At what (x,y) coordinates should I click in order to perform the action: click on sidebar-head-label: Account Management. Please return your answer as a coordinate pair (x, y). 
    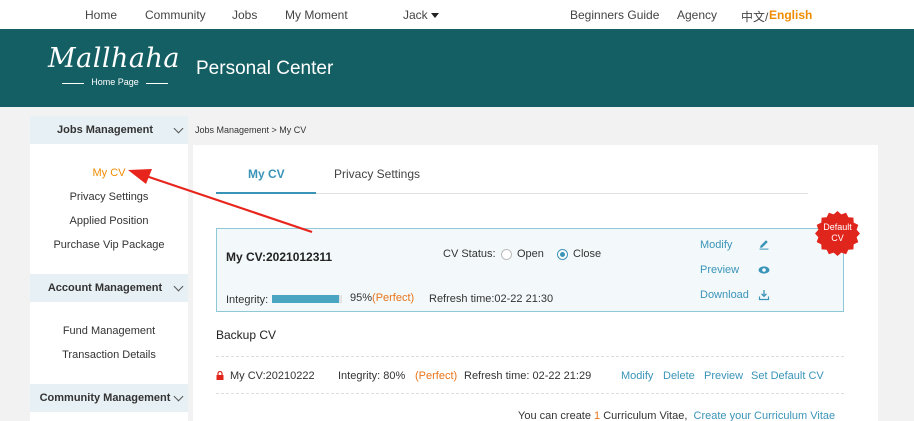
    Looking at the image, I should click on (105, 288).